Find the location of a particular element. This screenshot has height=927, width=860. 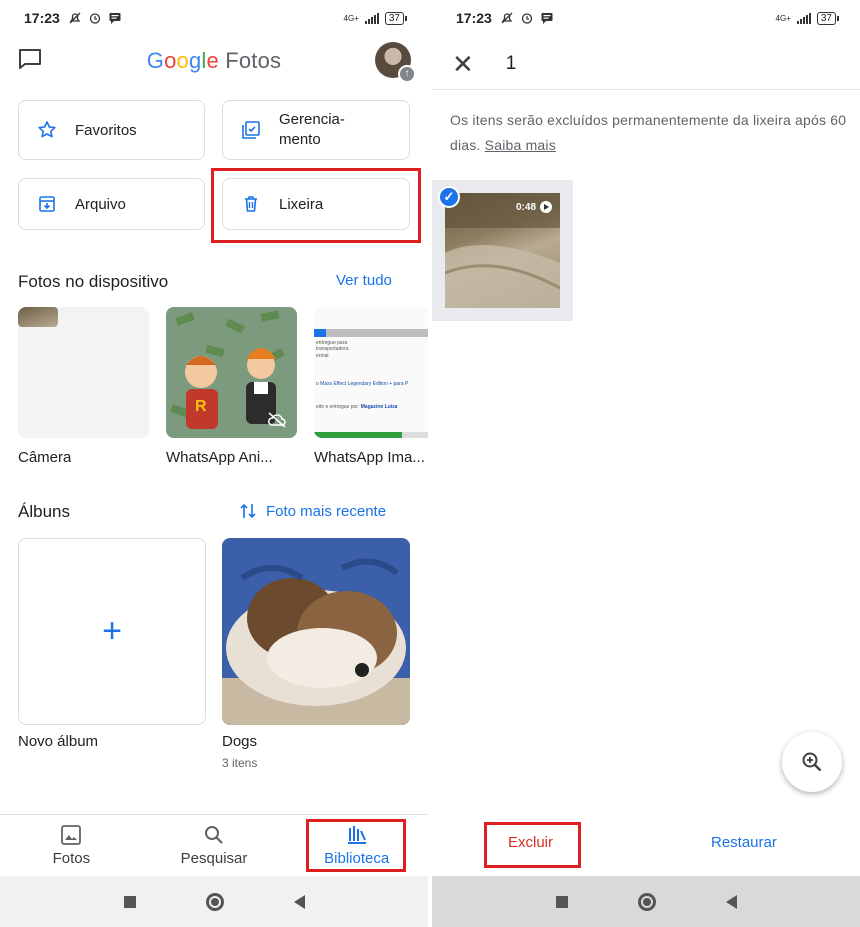

sort-icon is located at coordinates (248, 511).